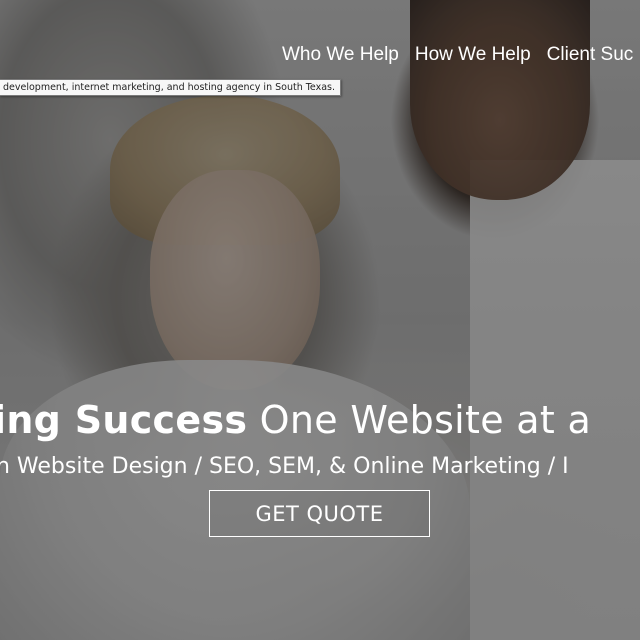  I want to click on hero-headline-light: One Website at a, so click(419, 420).